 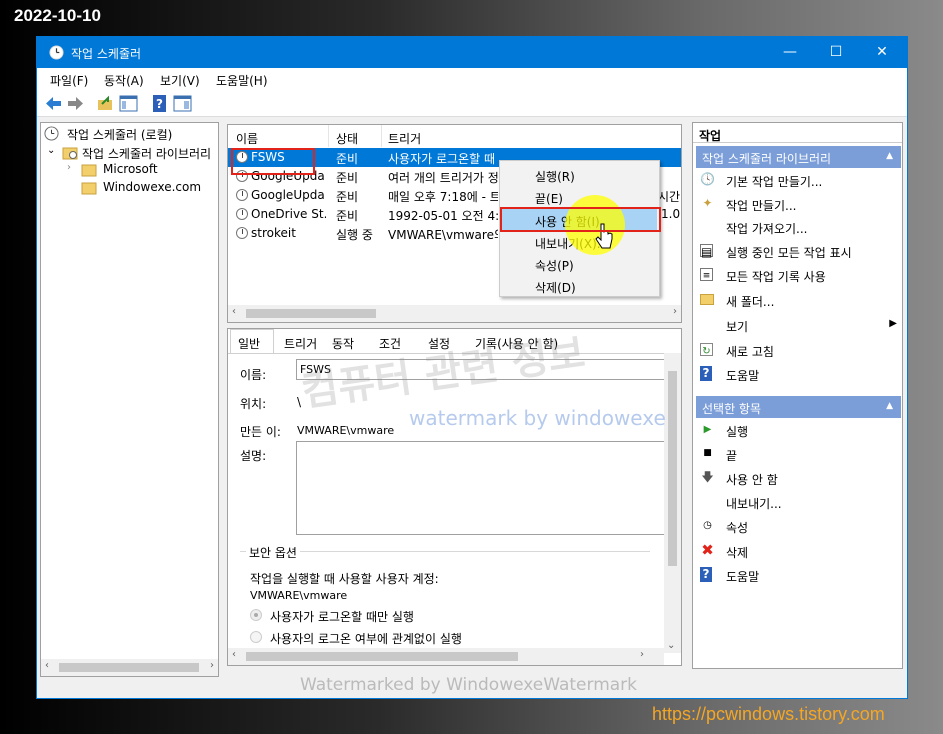 What do you see at coordinates (707, 453) in the screenshot?
I see `stop-icon: ■` at bounding box center [707, 453].